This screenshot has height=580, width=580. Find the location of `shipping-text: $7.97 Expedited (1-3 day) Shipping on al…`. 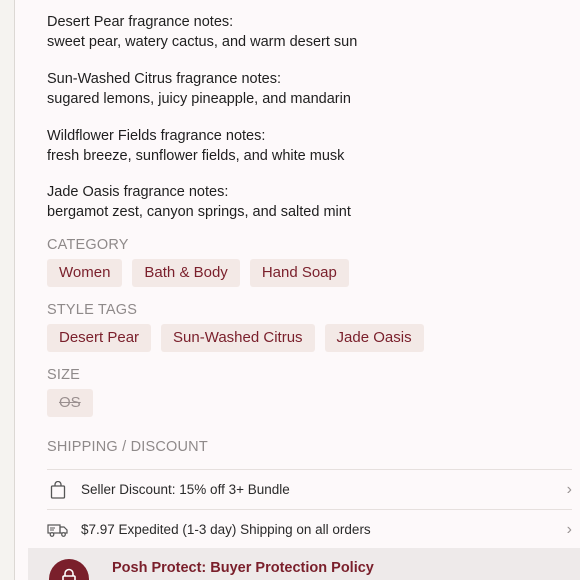

shipping-text: $7.97 Expedited (1-3 day) Shipping on al… is located at coordinates (226, 529).